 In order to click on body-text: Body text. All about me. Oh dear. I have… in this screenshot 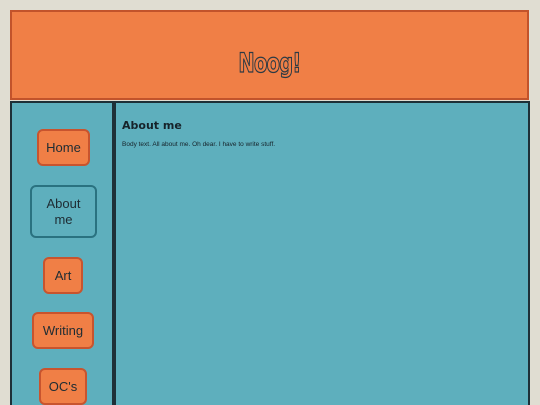, I will do `click(199, 144)`.